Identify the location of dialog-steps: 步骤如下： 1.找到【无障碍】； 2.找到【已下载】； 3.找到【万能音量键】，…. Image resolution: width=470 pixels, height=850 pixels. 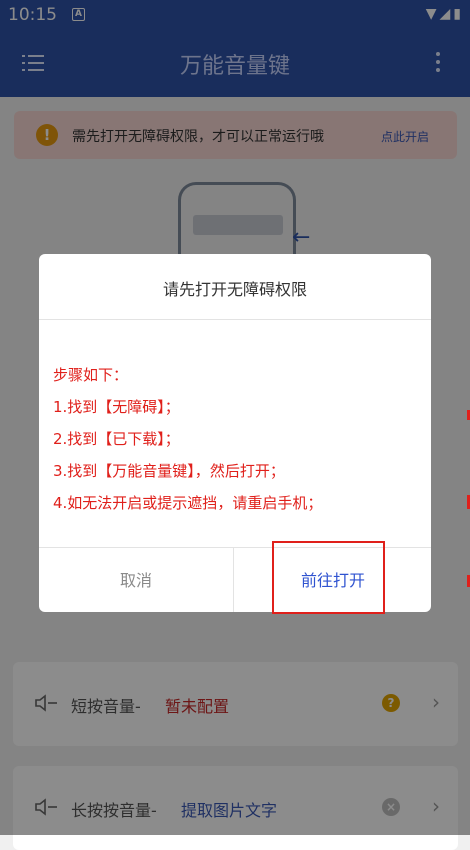
(187, 439).